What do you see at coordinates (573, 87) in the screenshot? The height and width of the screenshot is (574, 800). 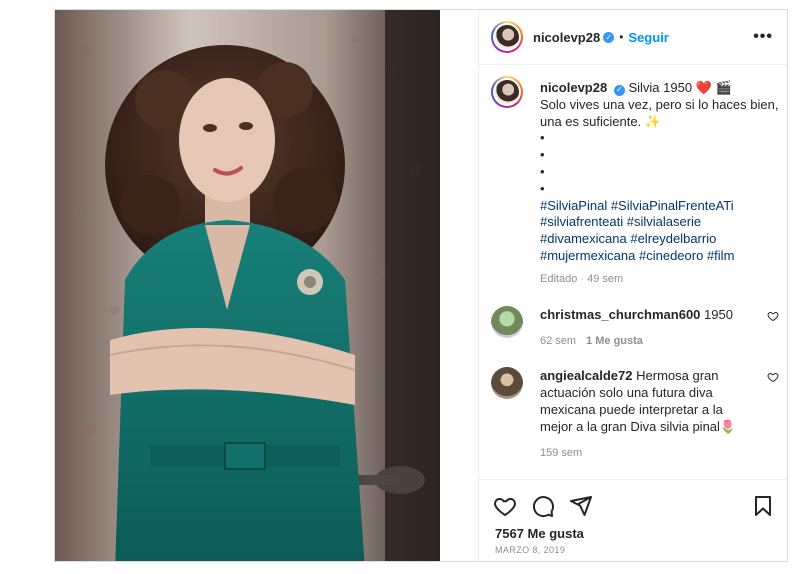 I see `caption-username: nicolevp28` at bounding box center [573, 87].